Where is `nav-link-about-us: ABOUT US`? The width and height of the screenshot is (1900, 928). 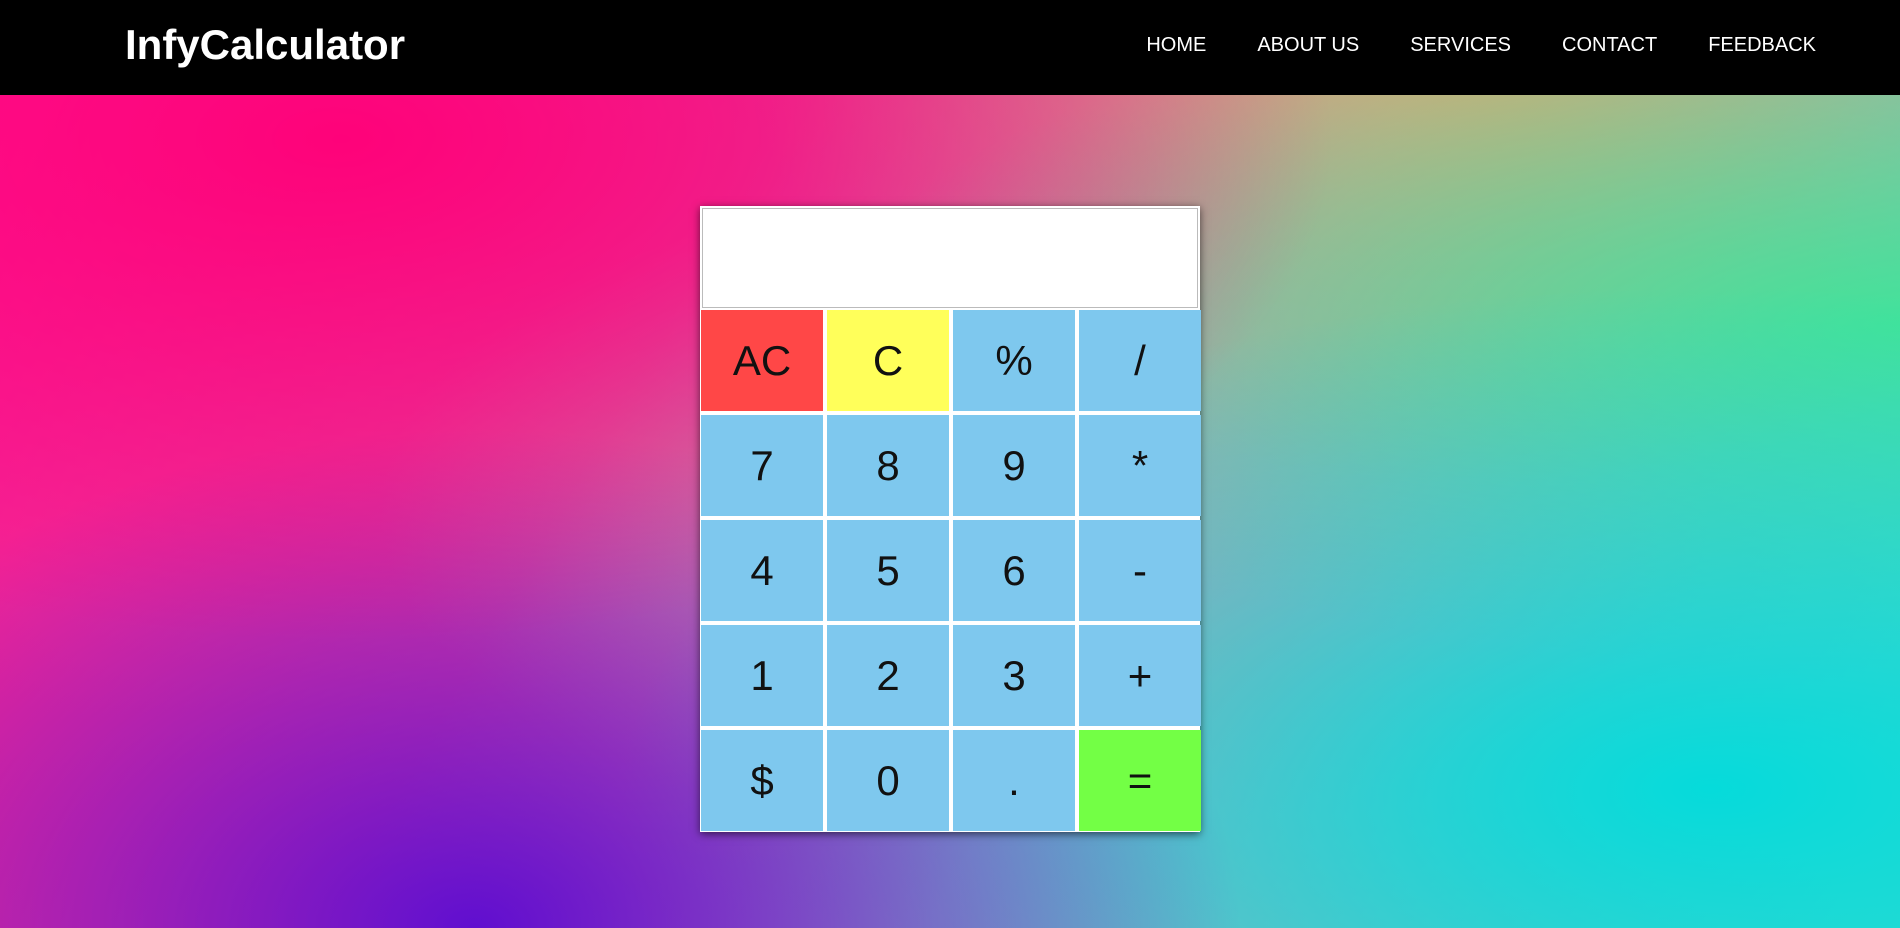 nav-link-about-us: ABOUT US is located at coordinates (1308, 45).